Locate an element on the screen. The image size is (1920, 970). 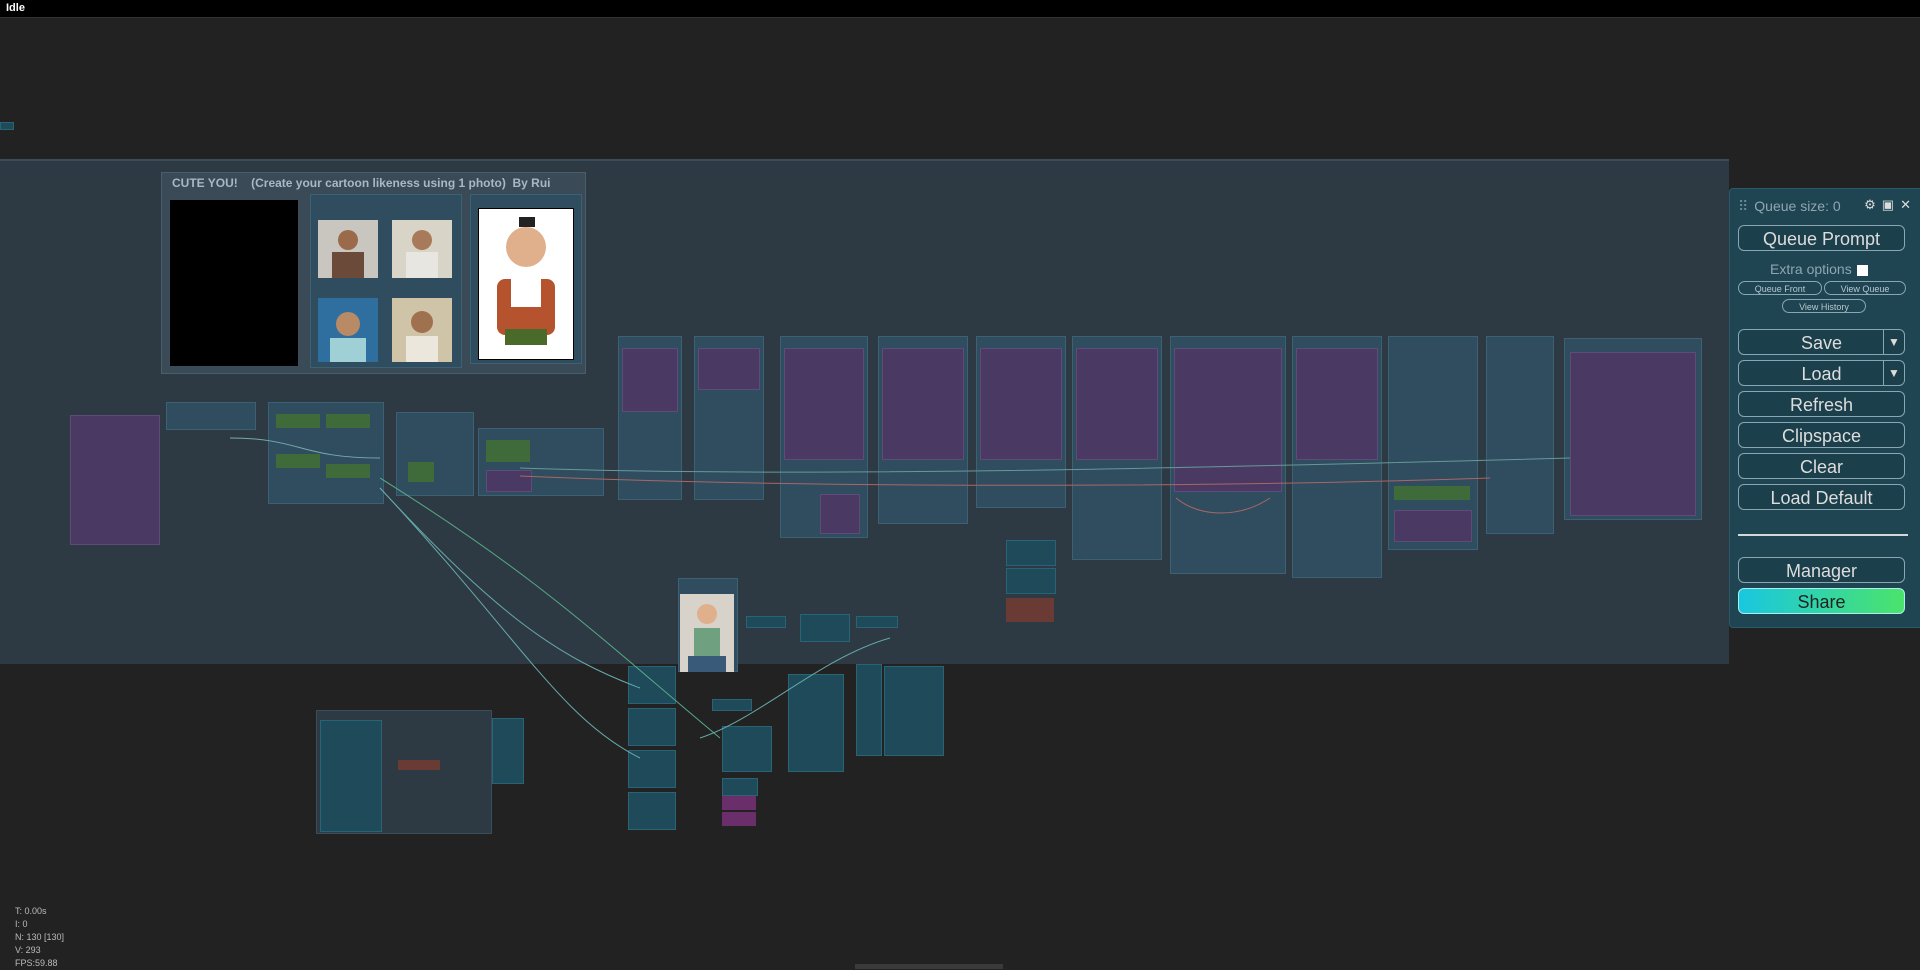
clear-button: Clear is located at coordinates (1821, 466).